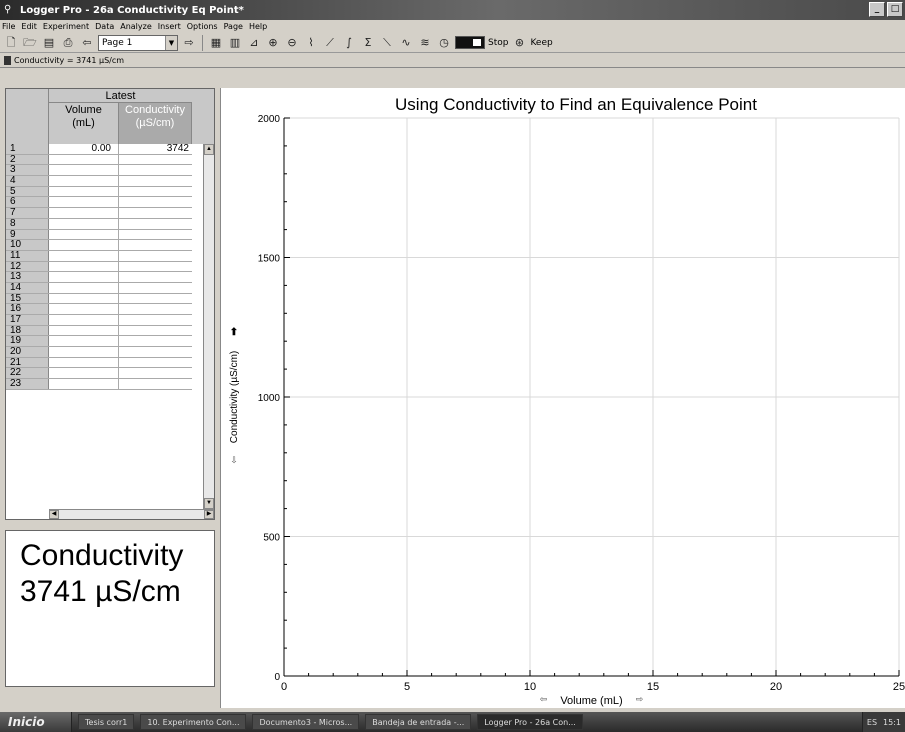  I want to click on table-row: 8, so click(99, 224).